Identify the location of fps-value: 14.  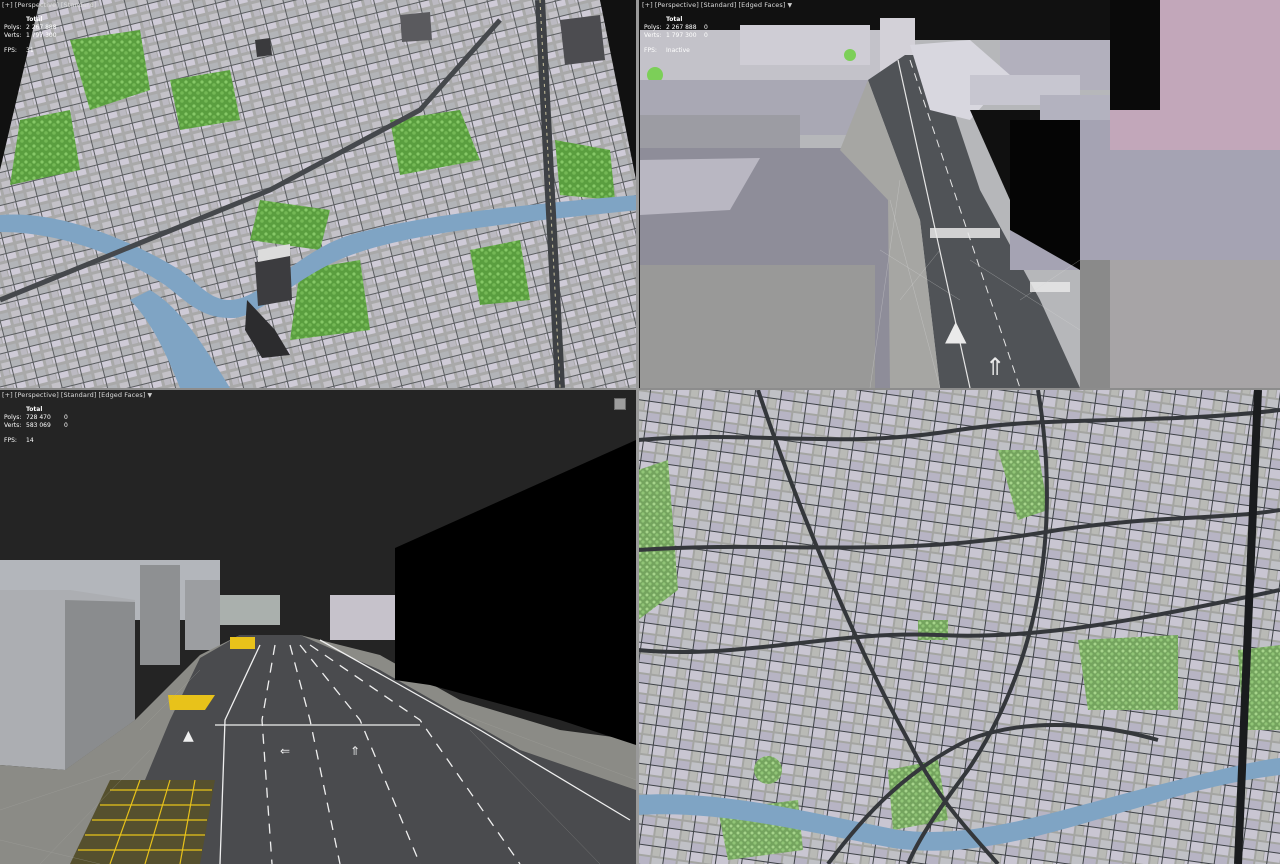
(30, 440).